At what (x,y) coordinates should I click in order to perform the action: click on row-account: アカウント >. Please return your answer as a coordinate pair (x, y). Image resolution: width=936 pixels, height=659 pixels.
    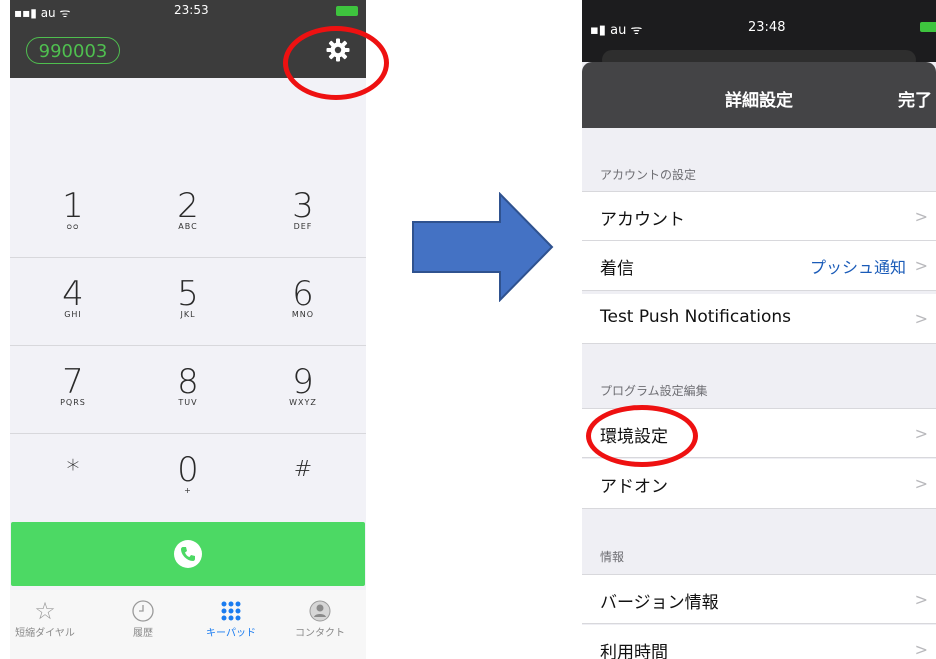
    Looking at the image, I should click on (759, 216).